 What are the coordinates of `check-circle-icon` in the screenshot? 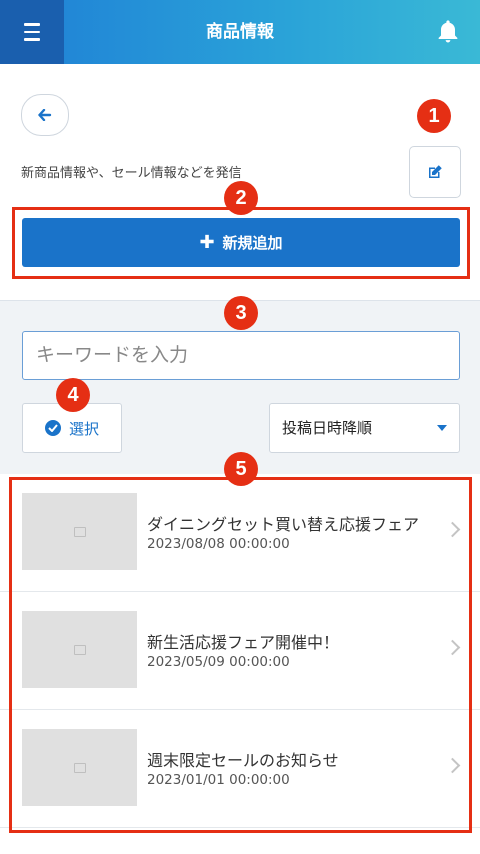 It's located at (52, 428).